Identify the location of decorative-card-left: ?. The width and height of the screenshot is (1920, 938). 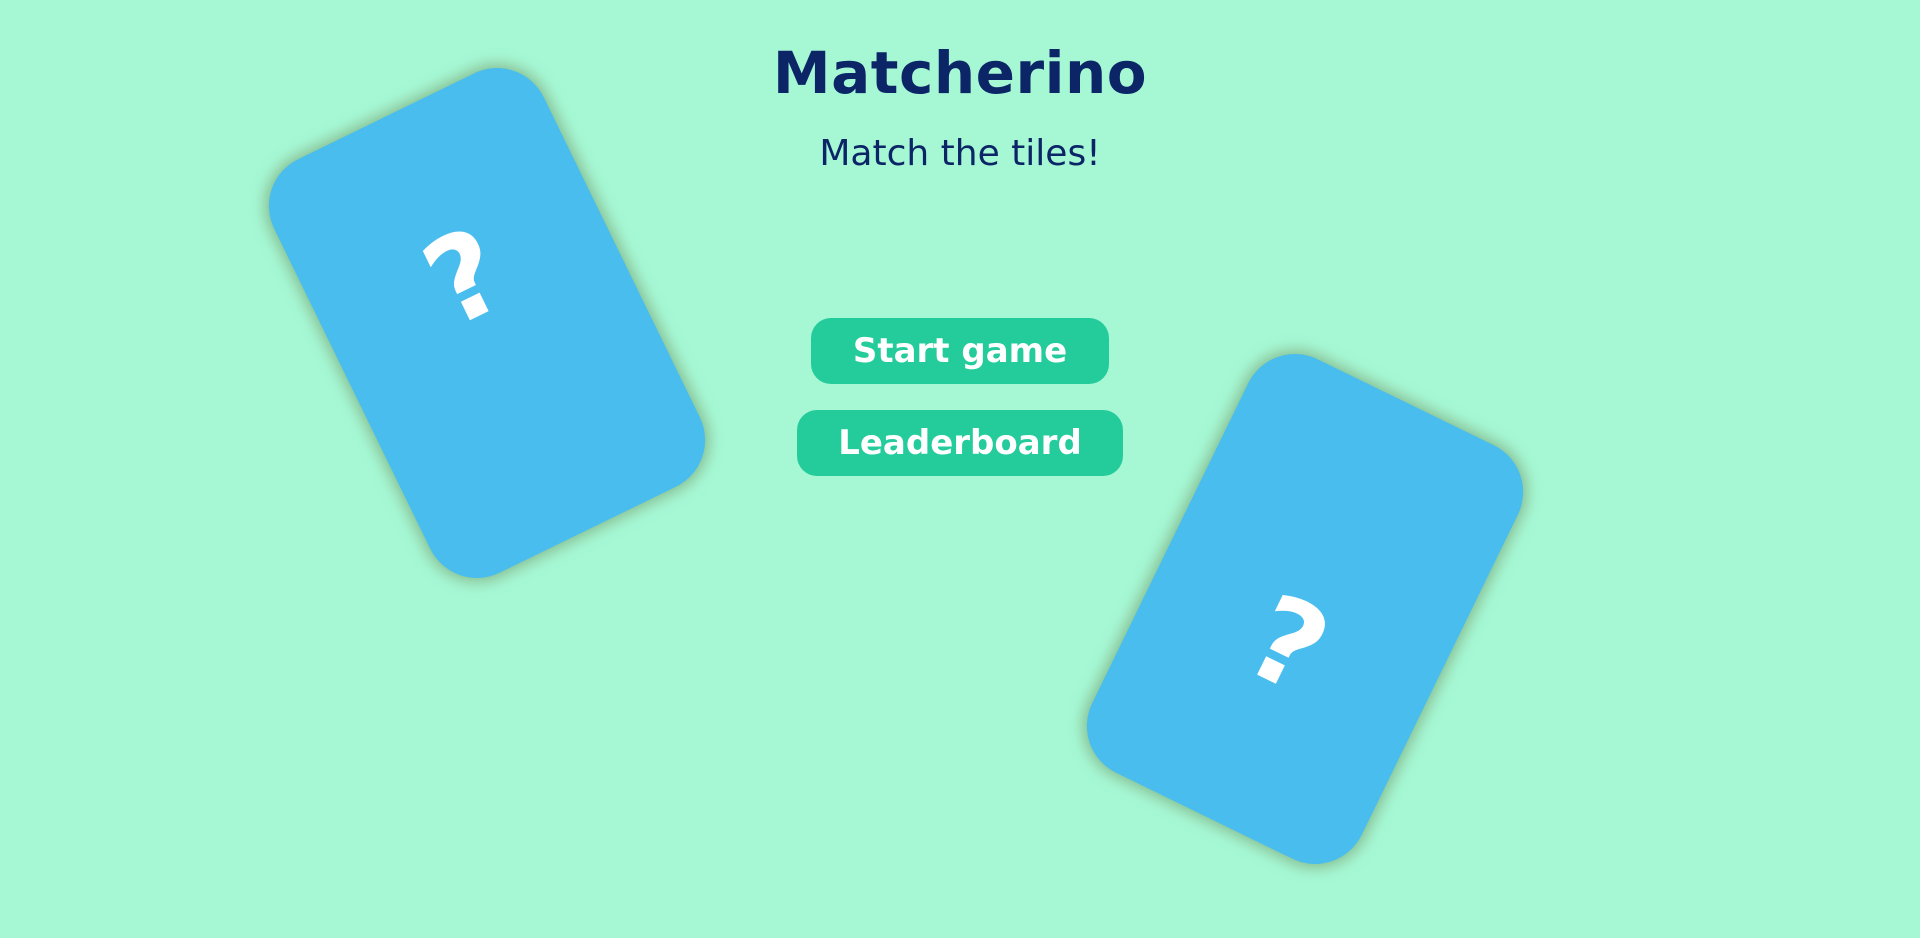
(487, 323).